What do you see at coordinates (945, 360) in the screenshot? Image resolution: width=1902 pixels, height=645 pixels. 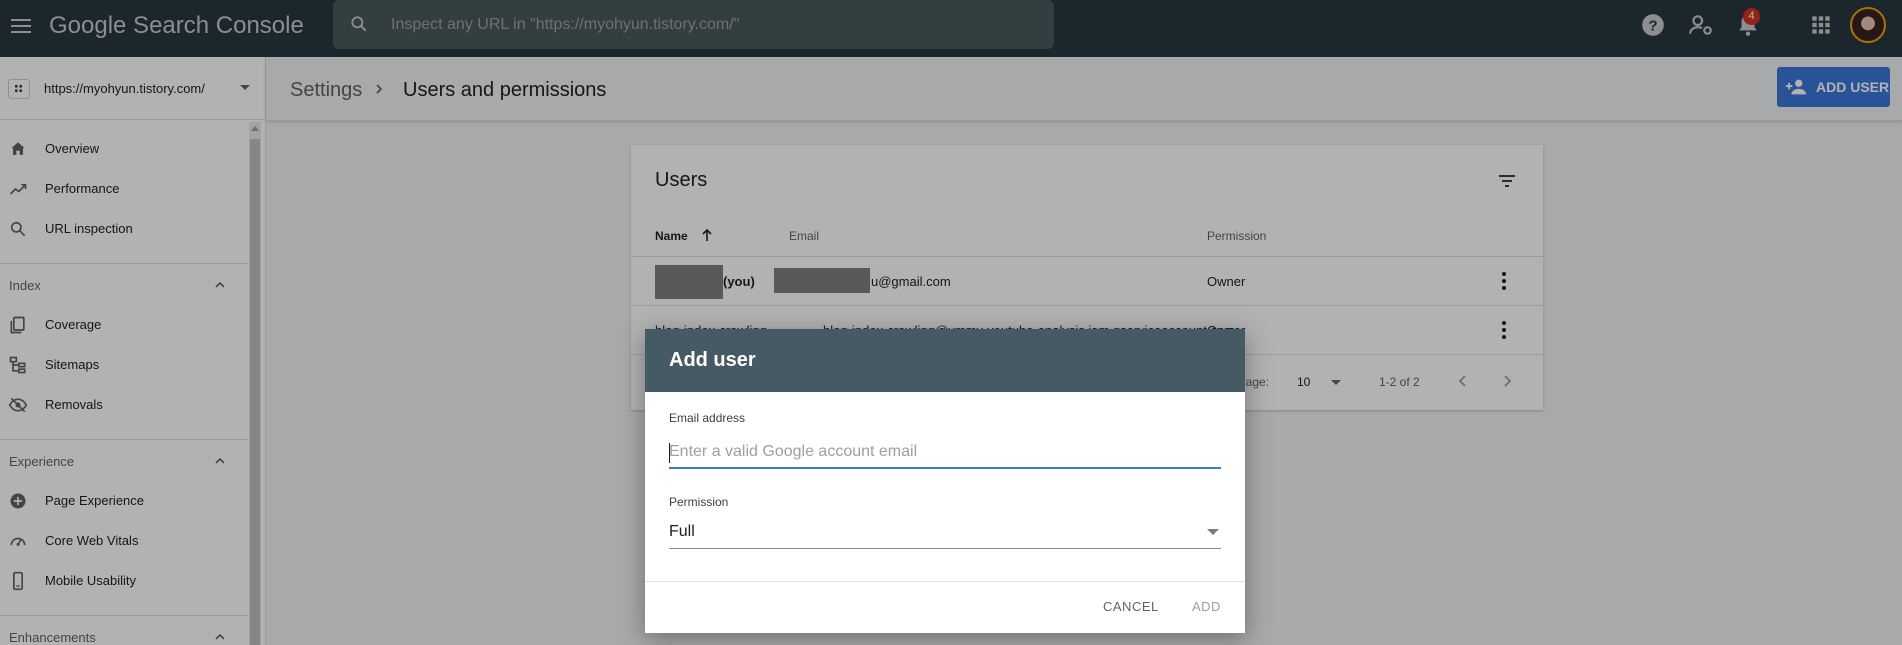 I see `dialog-header: Add user` at bounding box center [945, 360].